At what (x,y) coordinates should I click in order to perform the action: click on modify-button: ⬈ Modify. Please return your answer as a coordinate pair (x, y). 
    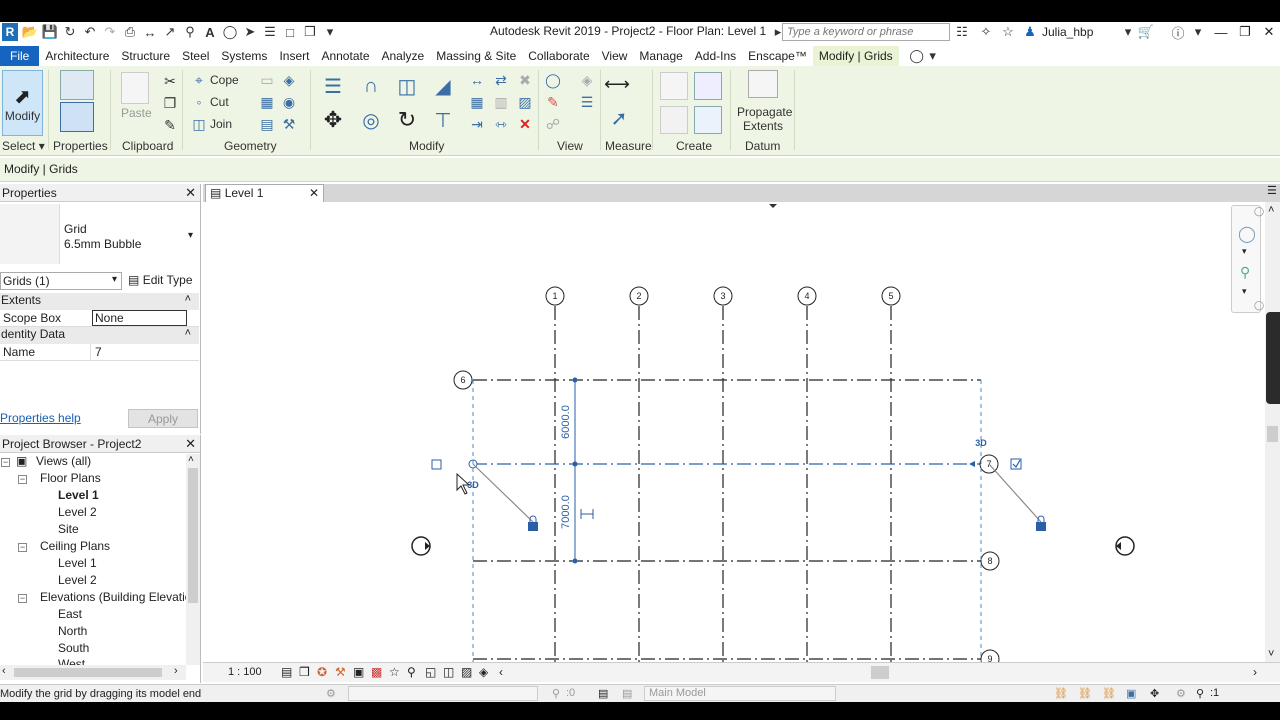
    Looking at the image, I should click on (22, 103).